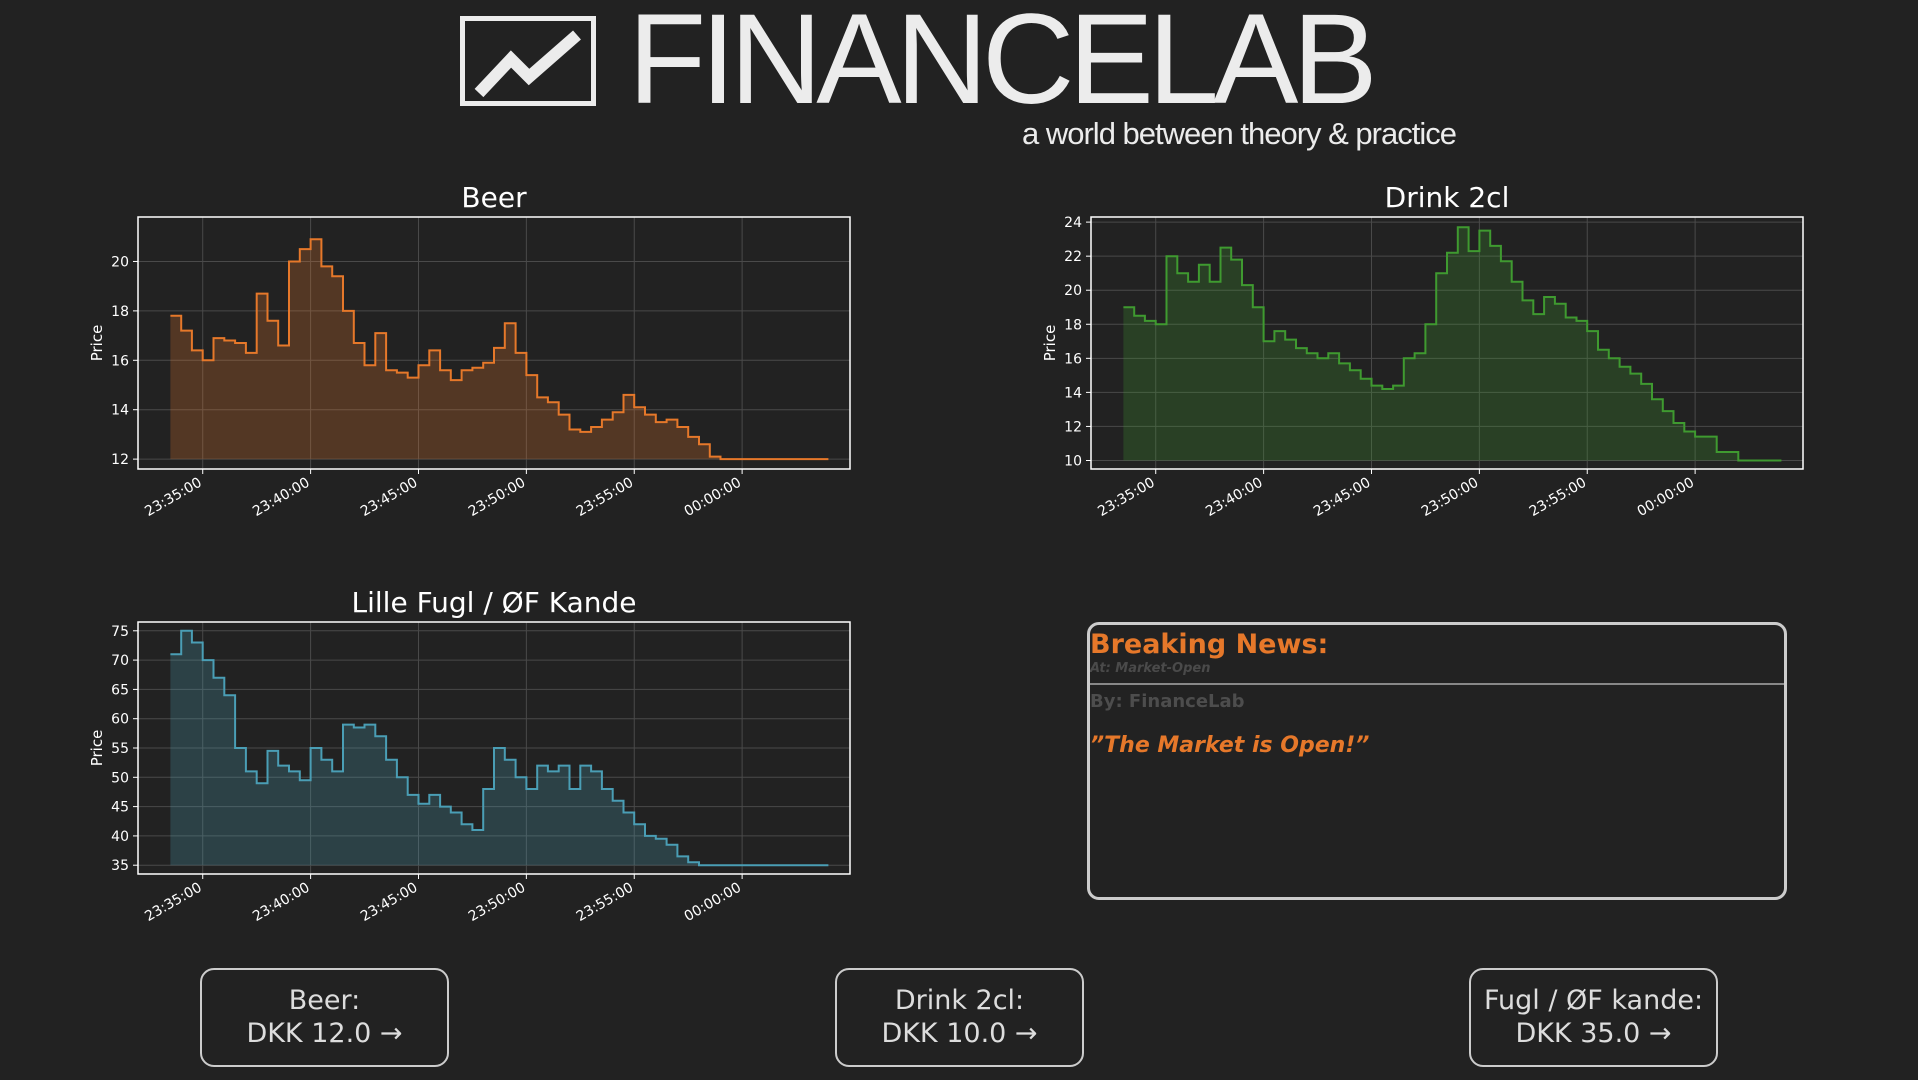  What do you see at coordinates (1003, 65) in the screenshot?
I see `logo-wordmark: FINANCELAB` at bounding box center [1003, 65].